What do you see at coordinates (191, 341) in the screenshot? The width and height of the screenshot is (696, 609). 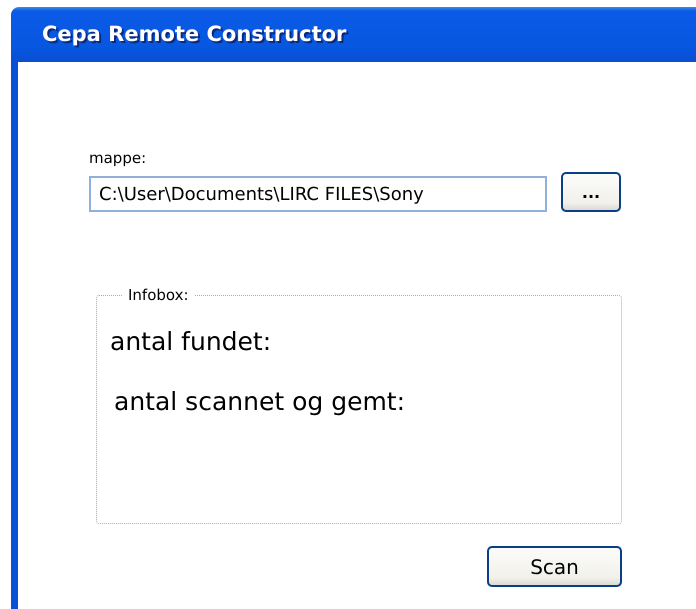 I see `info-line: antal fundet:` at bounding box center [191, 341].